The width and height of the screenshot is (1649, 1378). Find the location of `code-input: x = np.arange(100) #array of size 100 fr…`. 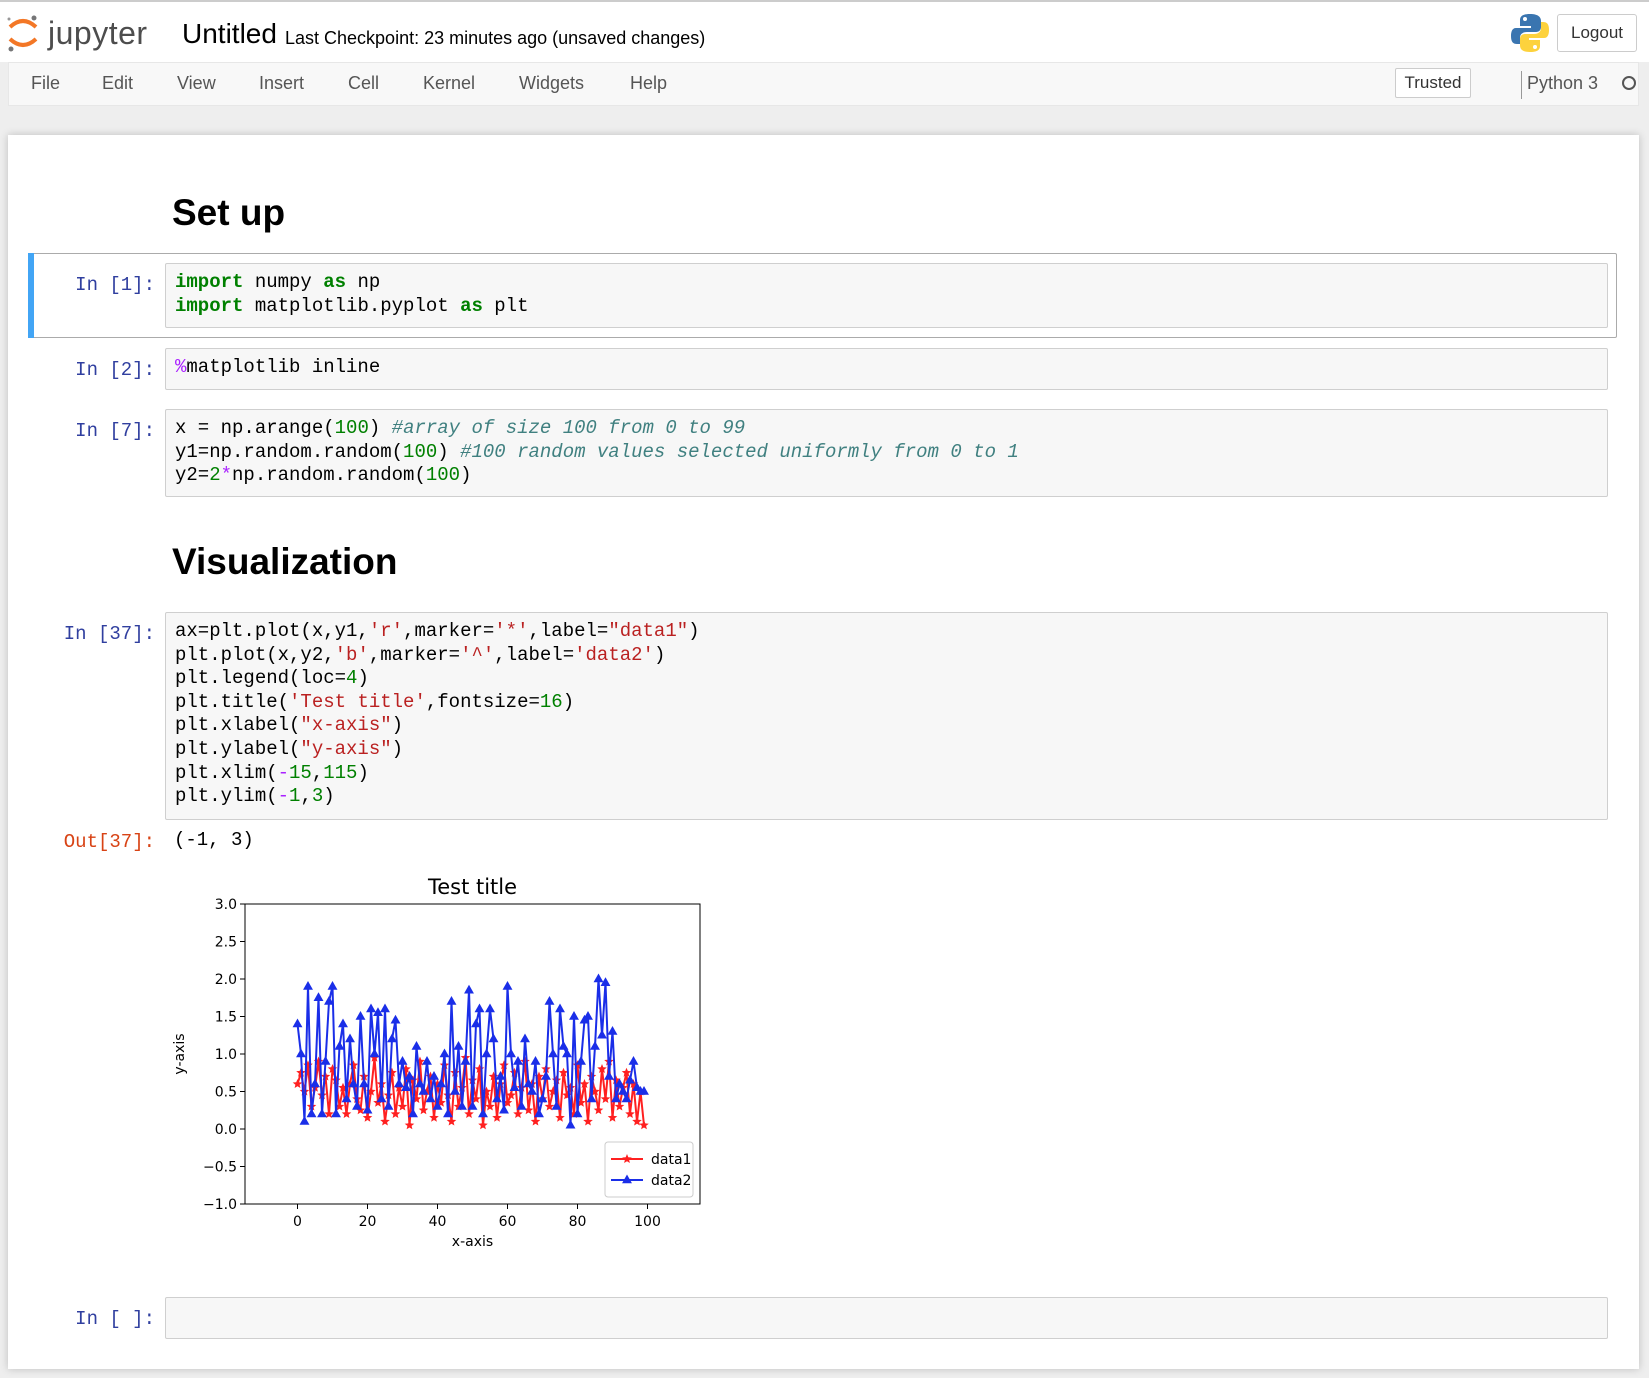

code-input: x = np.arange(100) #array of size 100 fr… is located at coordinates (886, 453).